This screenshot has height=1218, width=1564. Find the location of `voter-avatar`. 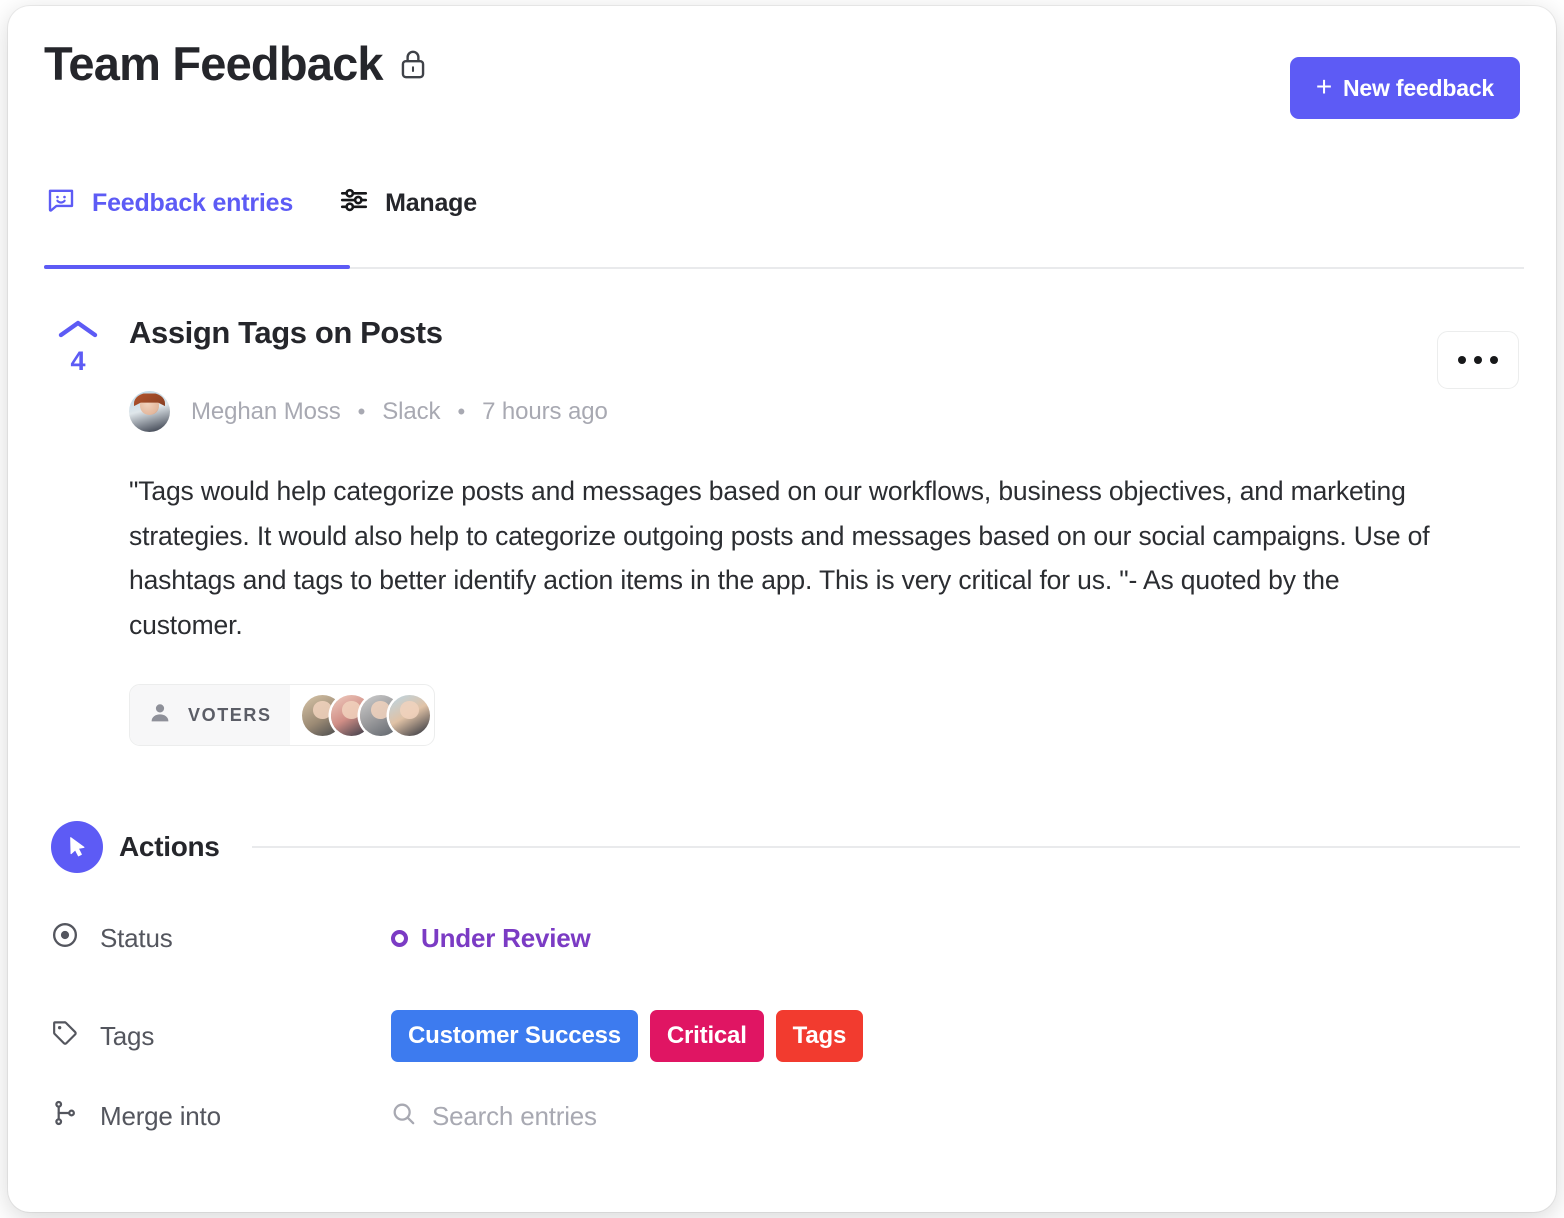

voter-avatar is located at coordinates (409, 715).